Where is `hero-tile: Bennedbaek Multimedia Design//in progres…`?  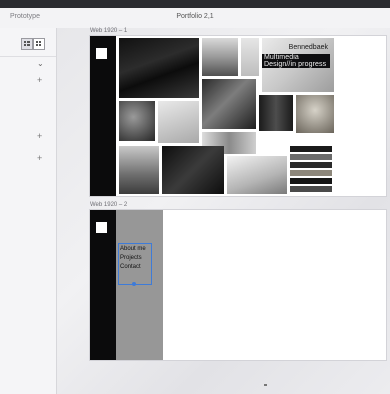
hero-tile: Bennedbaek Multimedia Design//in progres… is located at coordinates (298, 65).